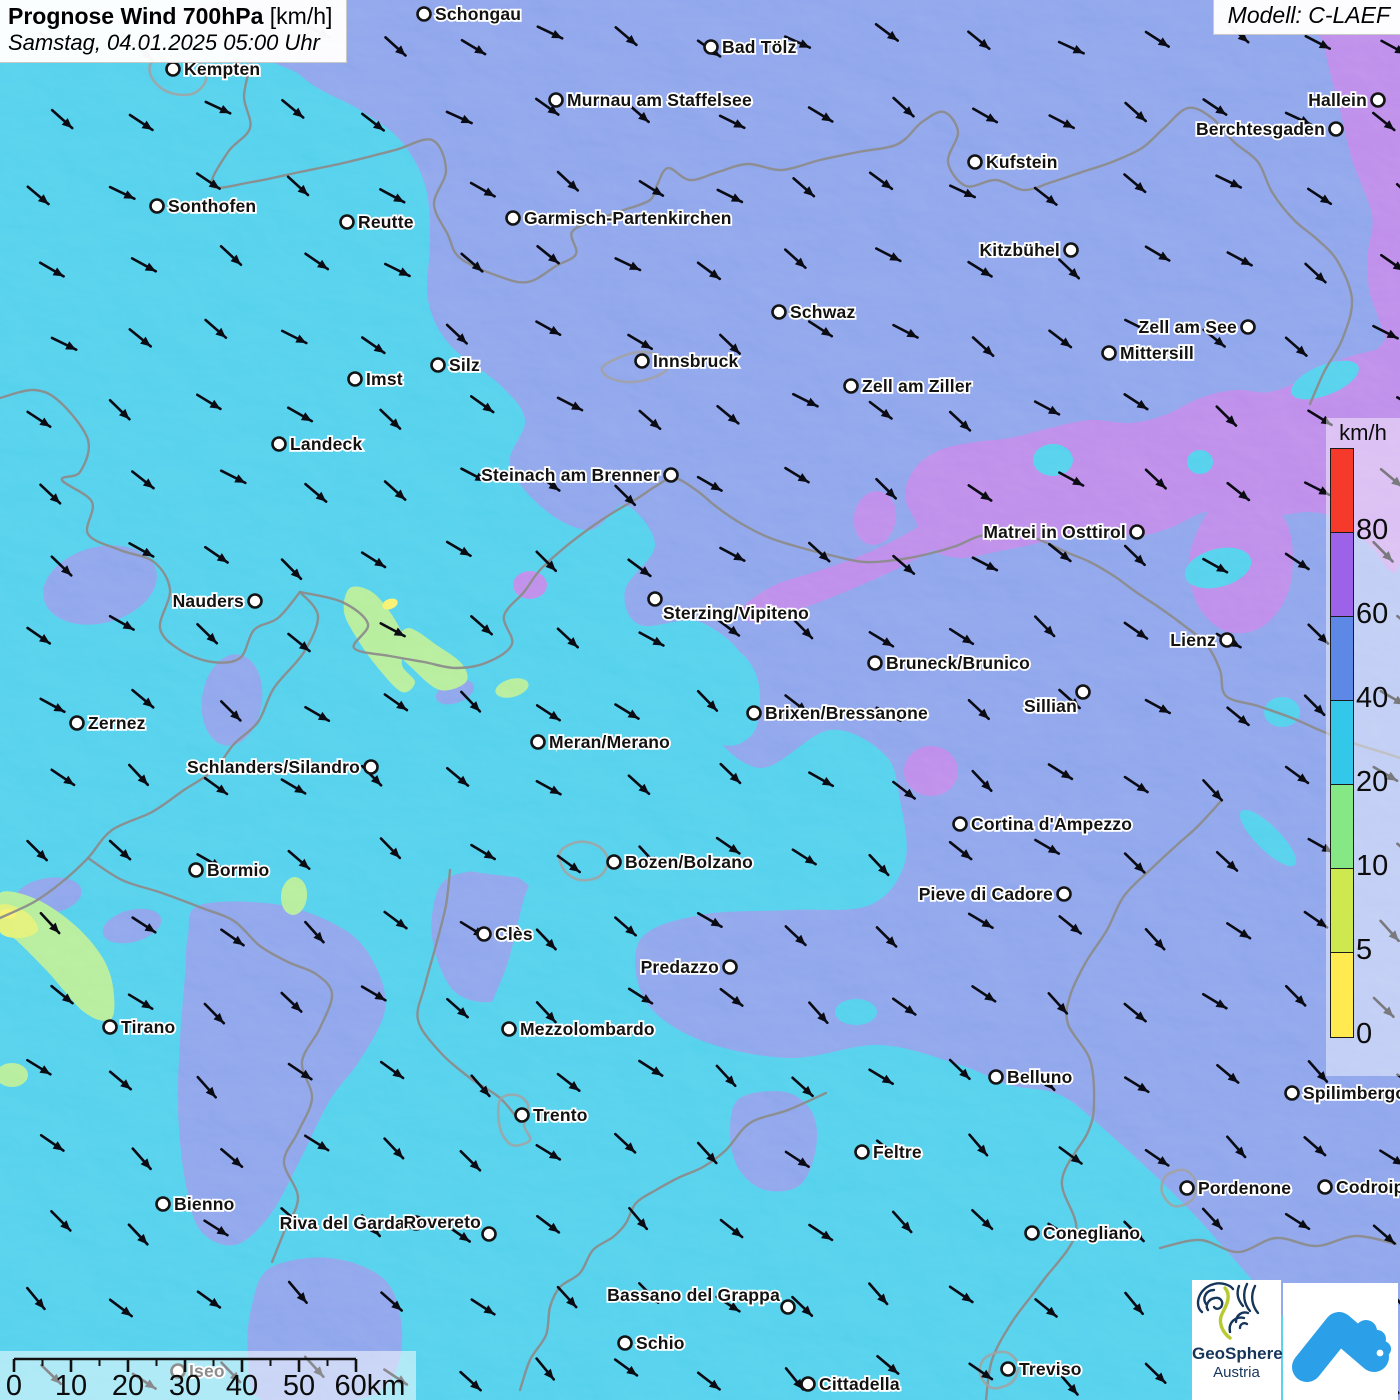 This screenshot has width=1400, height=1400. I want to click on city-steinach-am-brenner: Steinach am Brenner, so click(579, 475).